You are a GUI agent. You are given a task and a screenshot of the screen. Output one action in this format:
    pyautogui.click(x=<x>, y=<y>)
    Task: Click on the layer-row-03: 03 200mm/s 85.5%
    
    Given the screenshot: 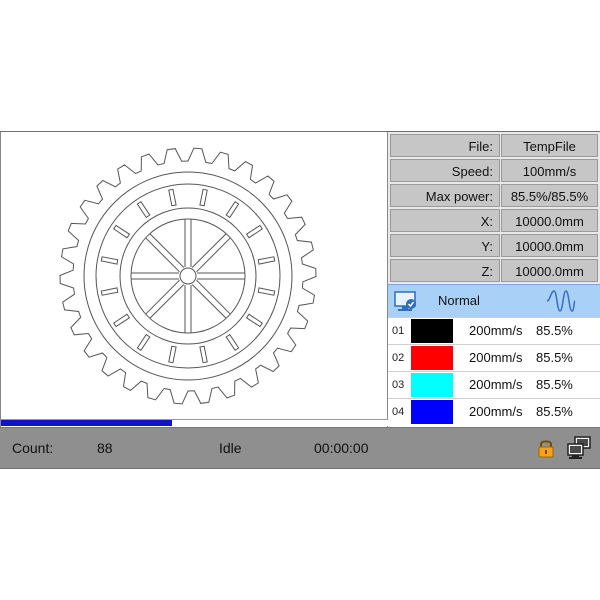 What is the action you would take?
    pyautogui.click(x=494, y=384)
    